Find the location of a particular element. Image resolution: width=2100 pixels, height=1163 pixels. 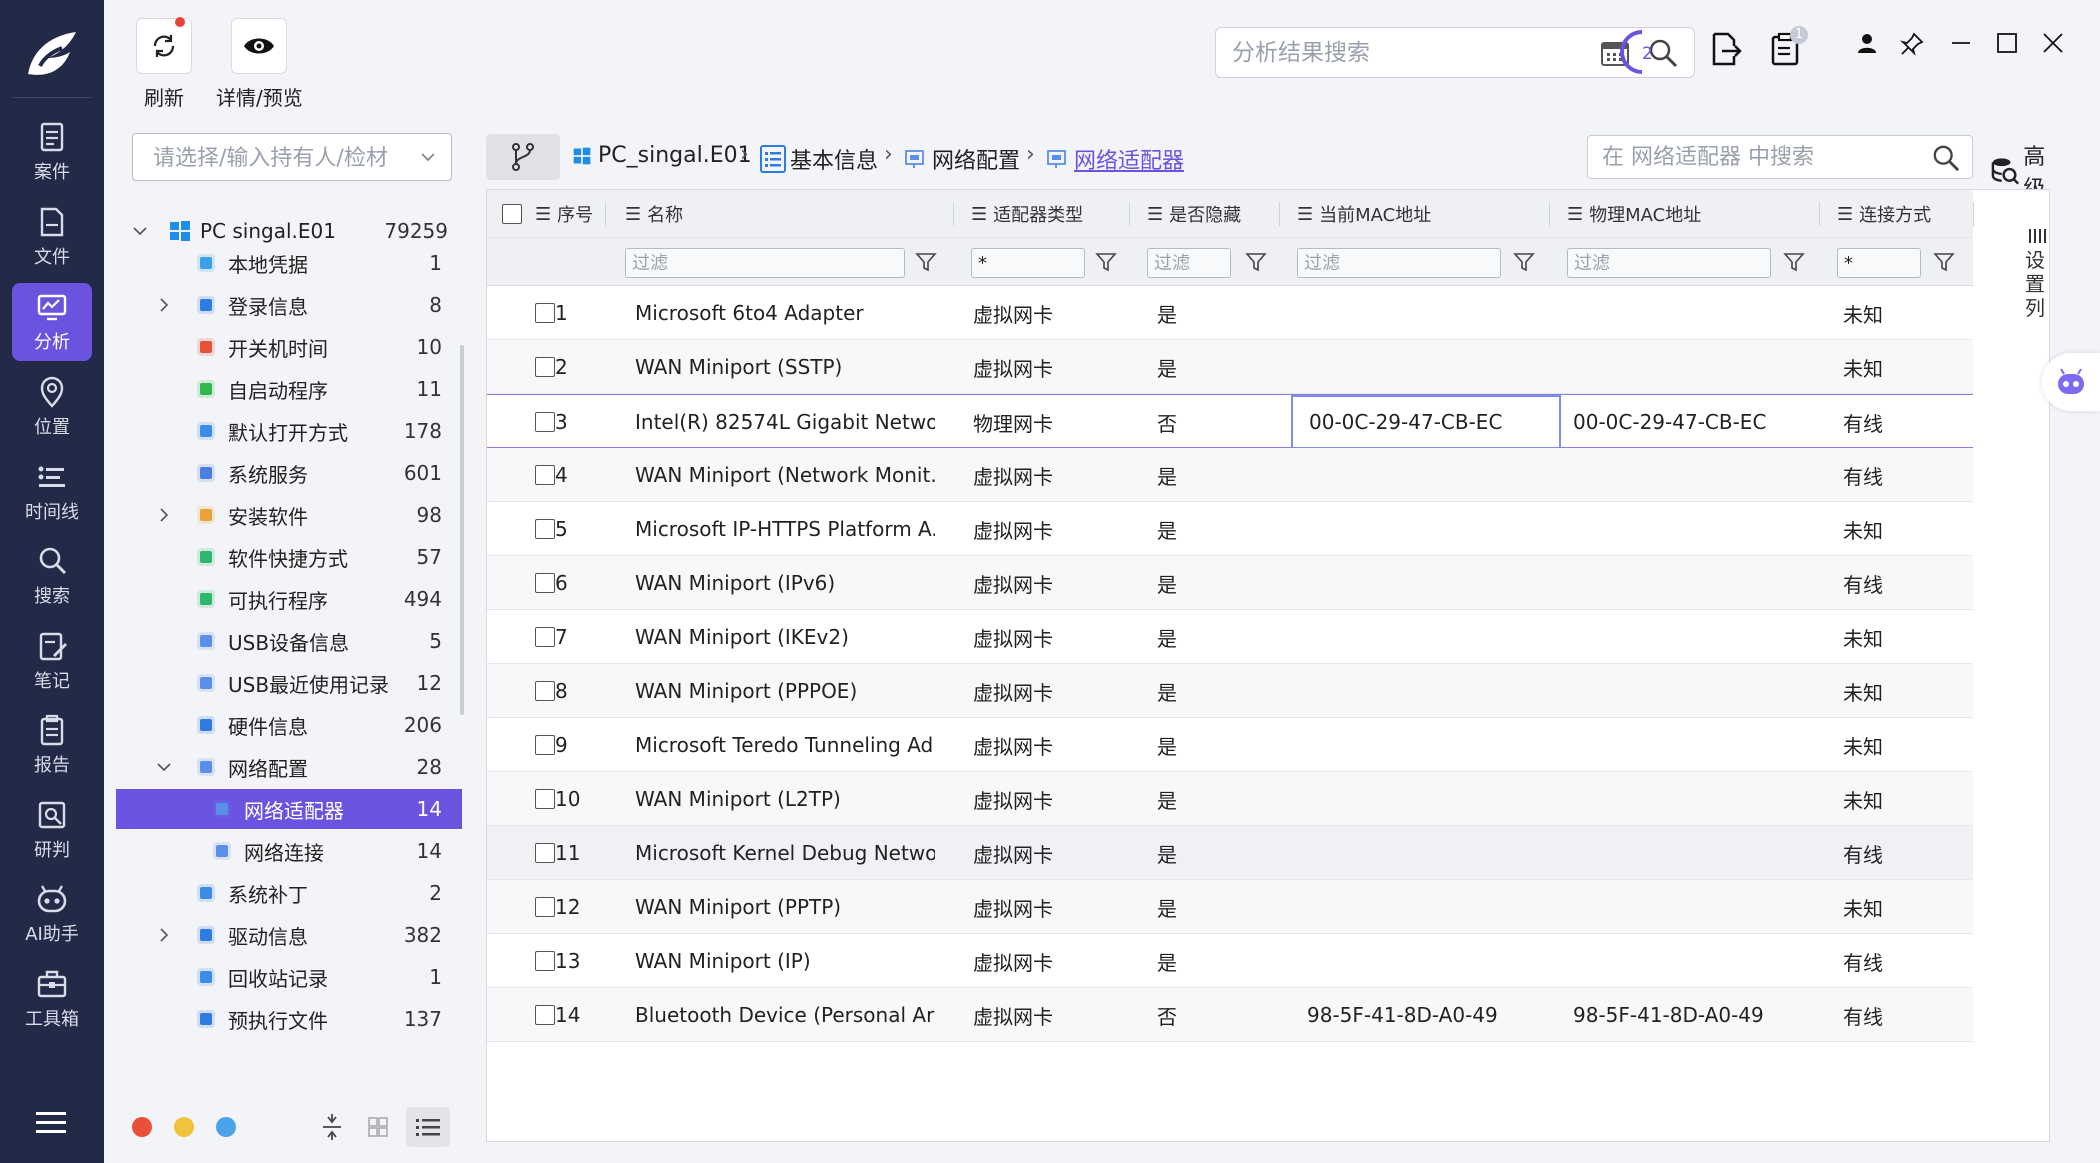

grid-view-button is located at coordinates (378, 1127).